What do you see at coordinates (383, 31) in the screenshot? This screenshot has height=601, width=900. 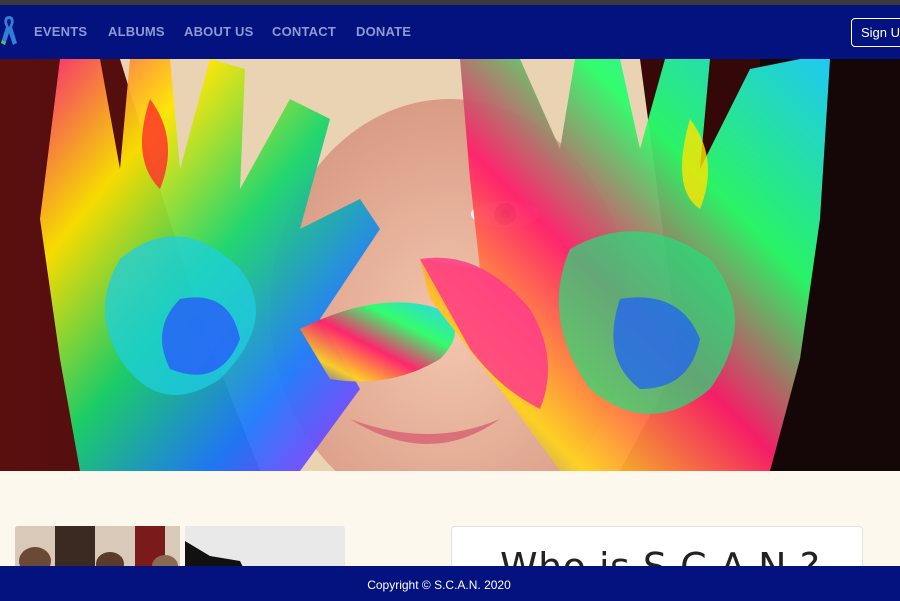 I see `nav-donate-link: DONATE` at bounding box center [383, 31].